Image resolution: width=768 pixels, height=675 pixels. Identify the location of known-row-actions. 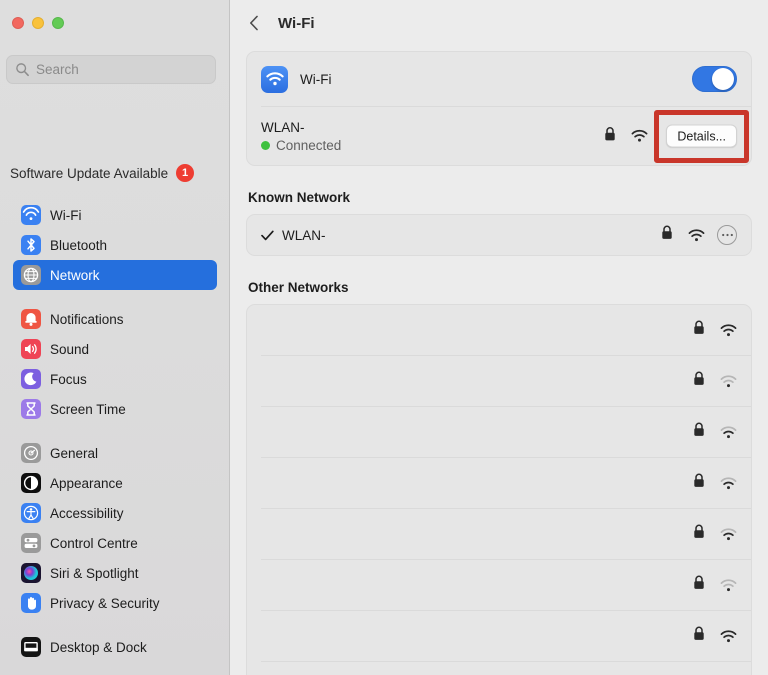
(699, 235).